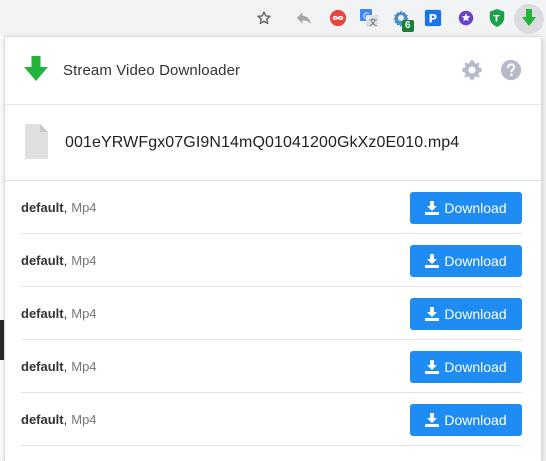  What do you see at coordinates (273, 71) in the screenshot?
I see `popup-header: Stream Video Downloader` at bounding box center [273, 71].